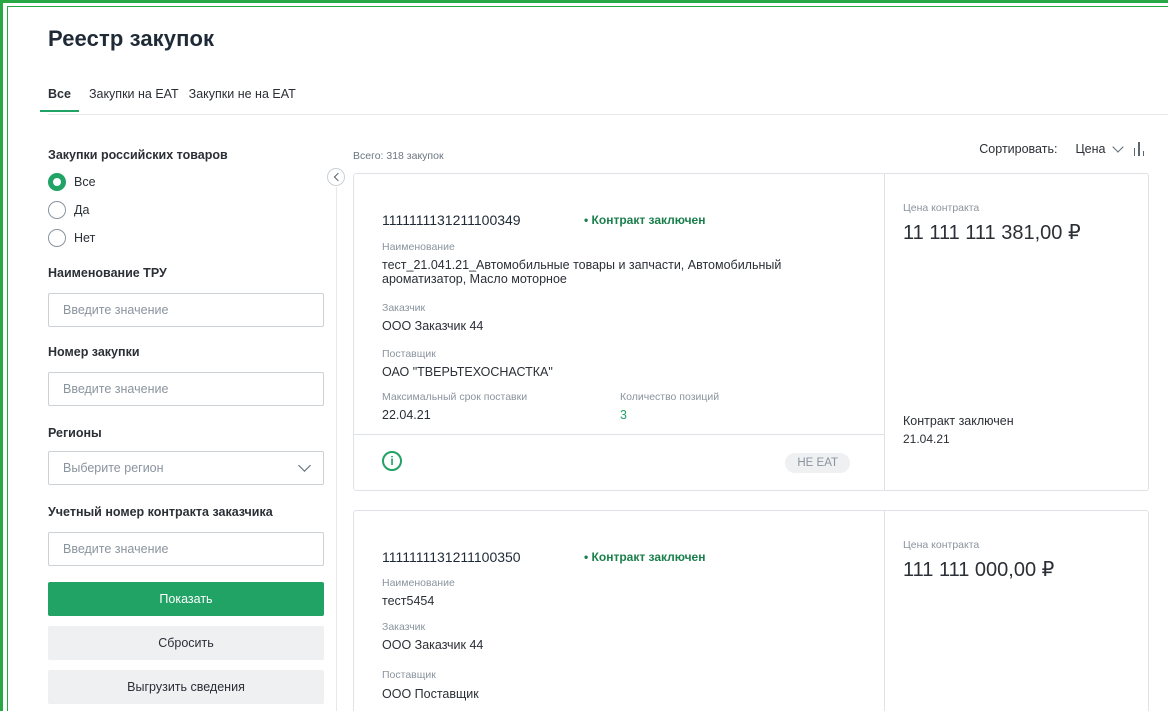 This screenshot has height=711, width=1168. I want to click on regions-label: Регионы, so click(75, 433).